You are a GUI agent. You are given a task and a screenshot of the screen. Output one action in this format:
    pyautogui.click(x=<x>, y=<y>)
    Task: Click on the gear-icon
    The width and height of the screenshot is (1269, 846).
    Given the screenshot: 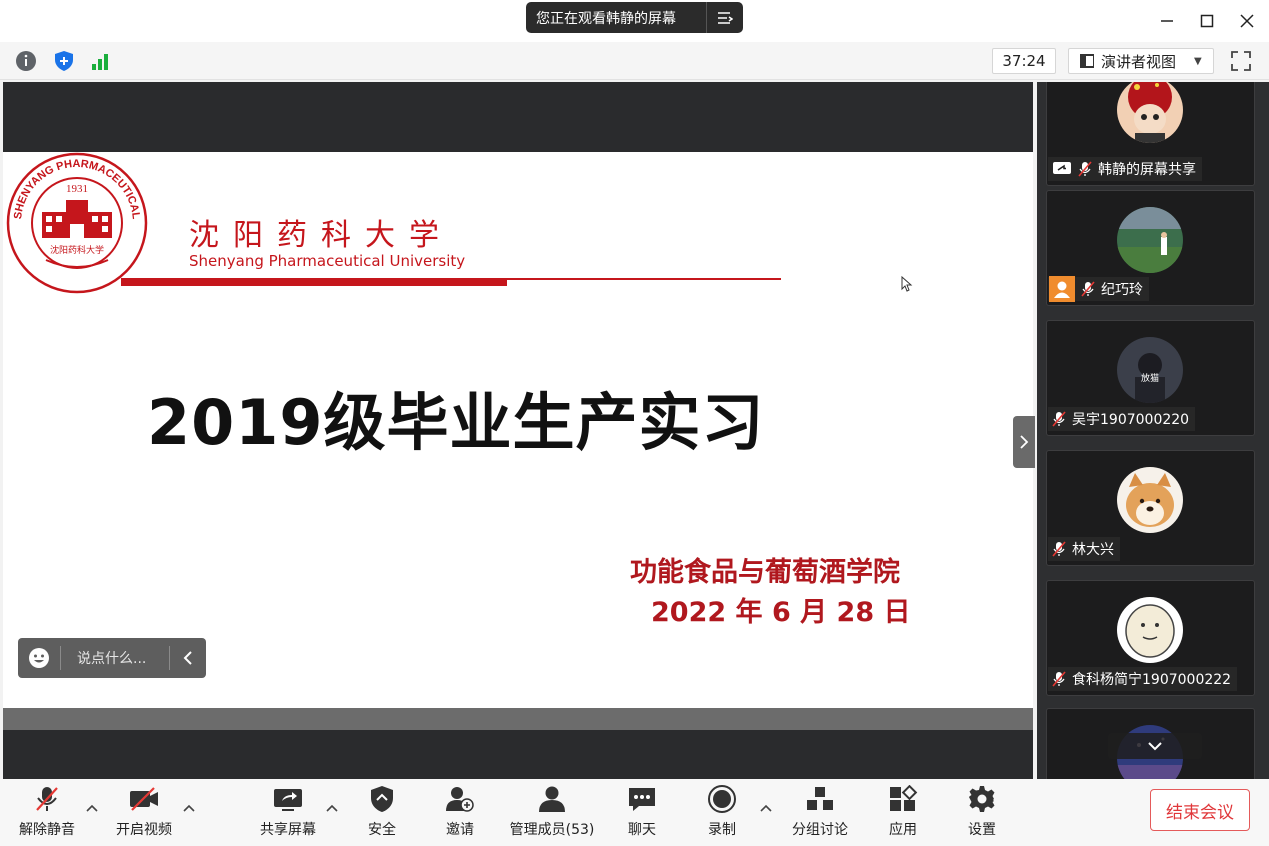 What is the action you would take?
    pyautogui.click(x=982, y=799)
    